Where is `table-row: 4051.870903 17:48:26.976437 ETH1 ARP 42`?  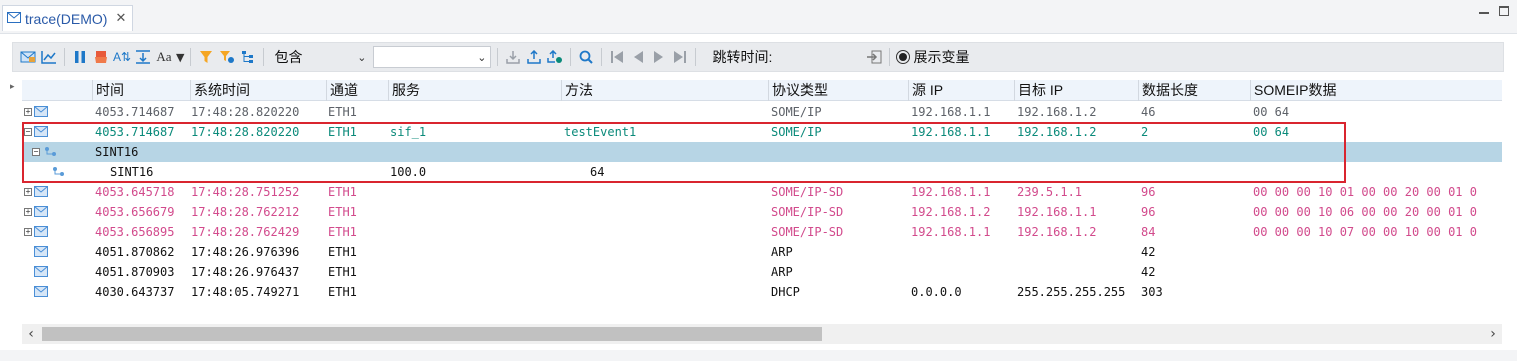 table-row: 4051.870903 17:48:26.976437 ETH1 ARP 42 is located at coordinates (762, 272).